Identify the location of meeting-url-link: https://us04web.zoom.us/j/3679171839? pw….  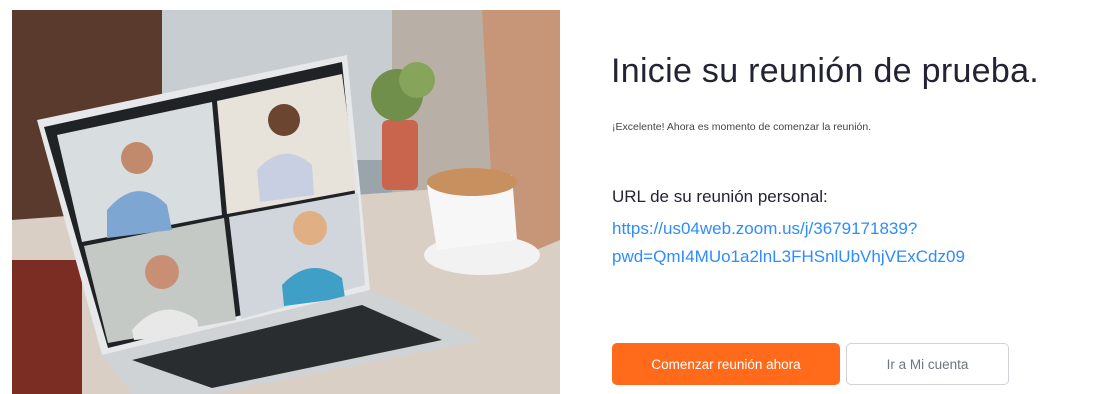
(822, 243).